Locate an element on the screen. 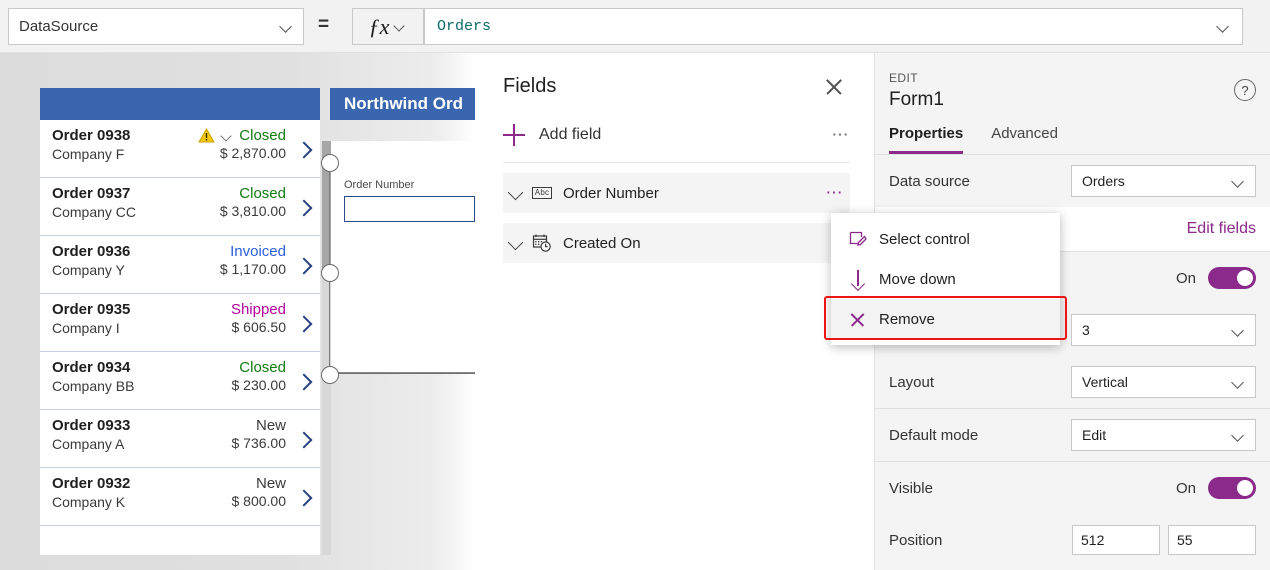 This screenshot has width=1270, height=570. visible-toggle-state: On is located at coordinates (1185, 488).